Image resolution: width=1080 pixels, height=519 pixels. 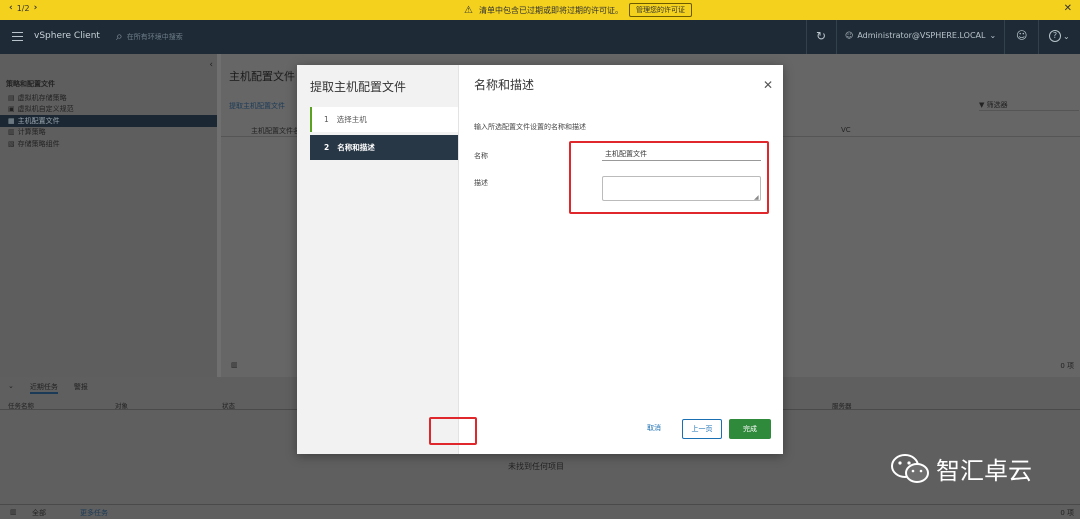 I want to click on more-tasks-link: 更多任务, so click(x=94, y=513).